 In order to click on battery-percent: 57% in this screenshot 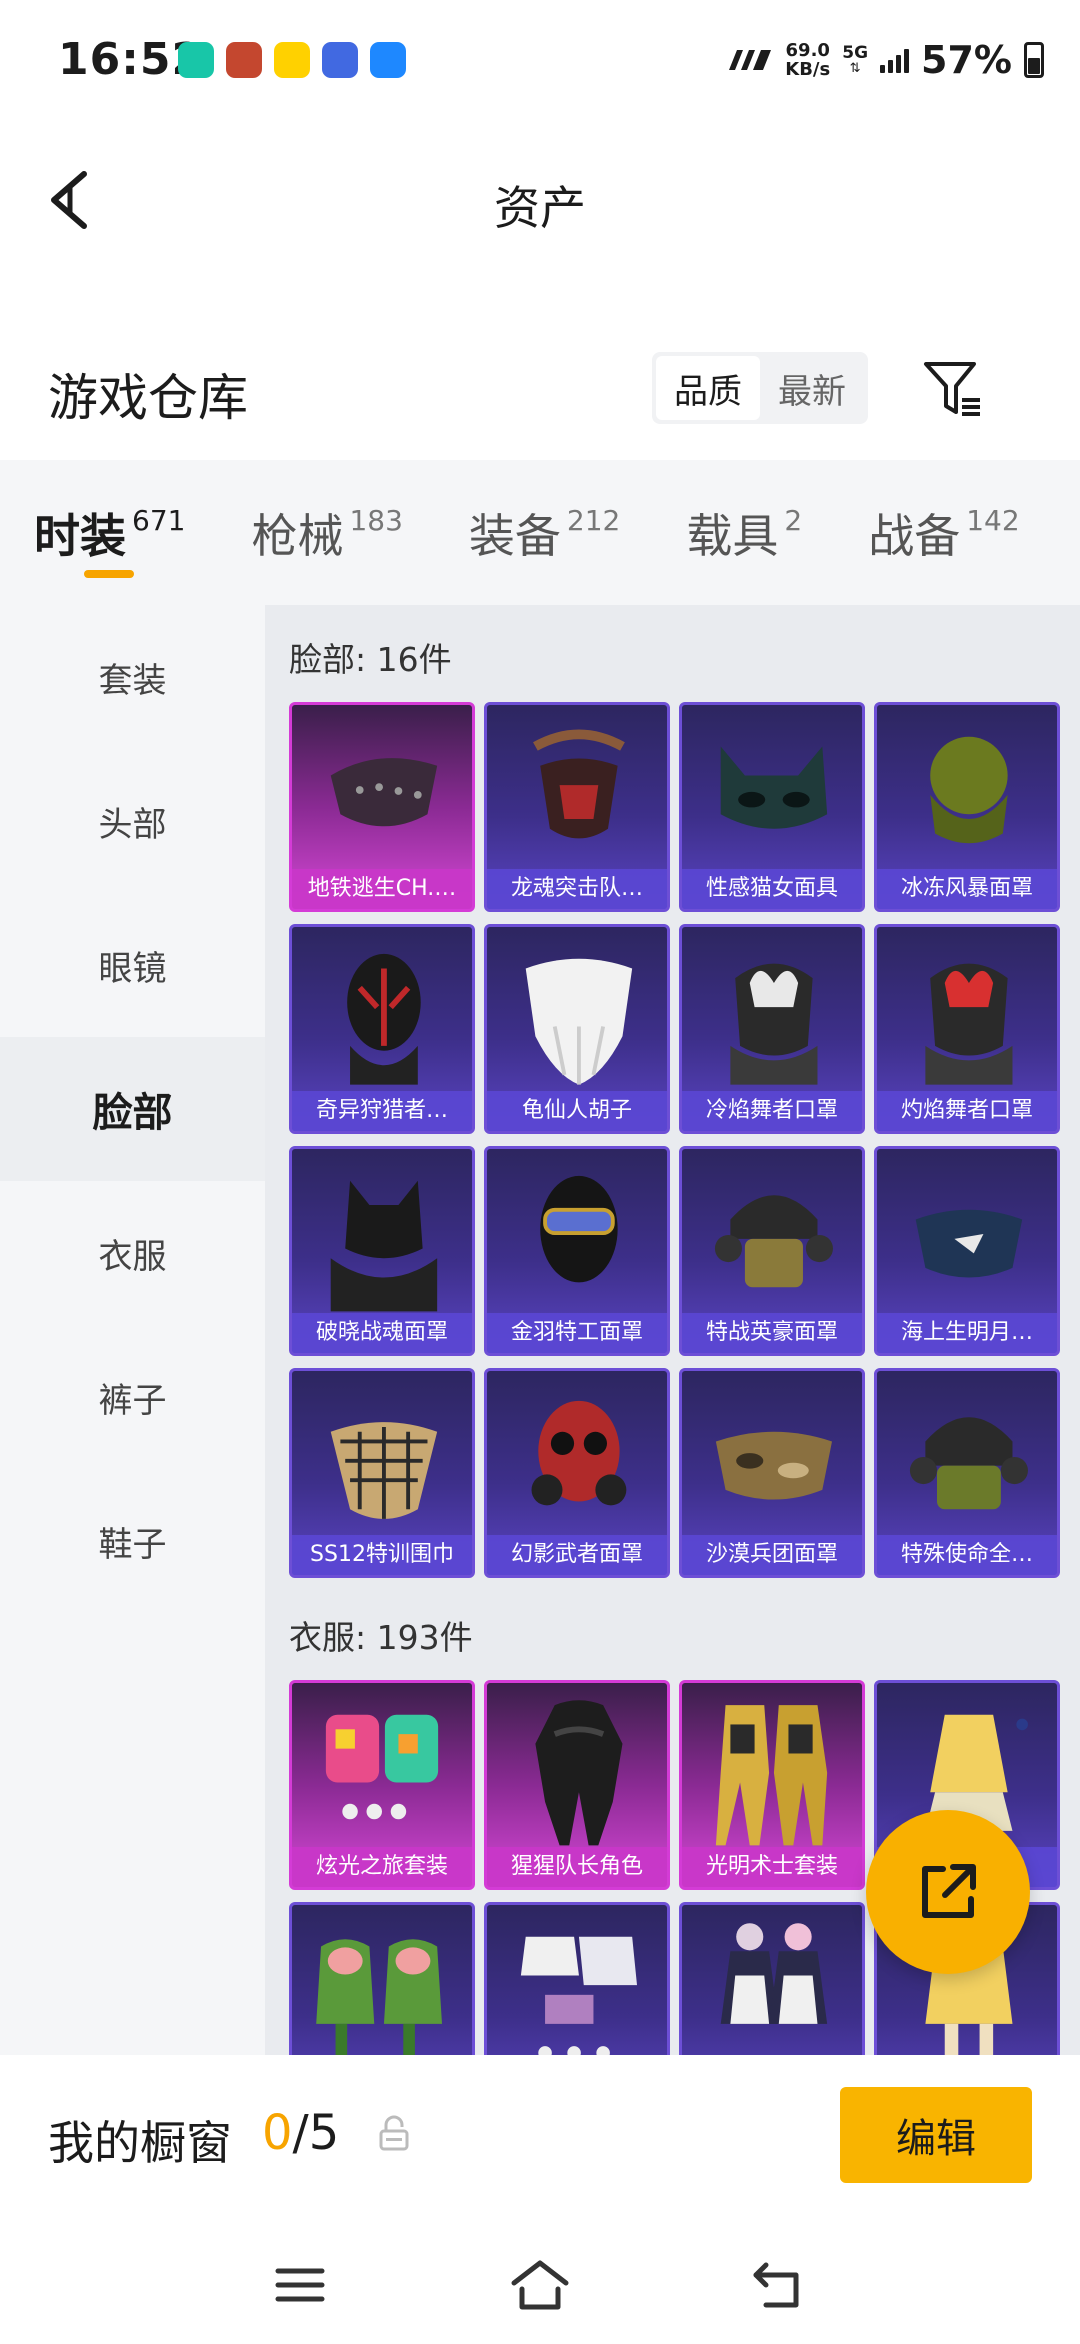, I will do `click(966, 60)`.